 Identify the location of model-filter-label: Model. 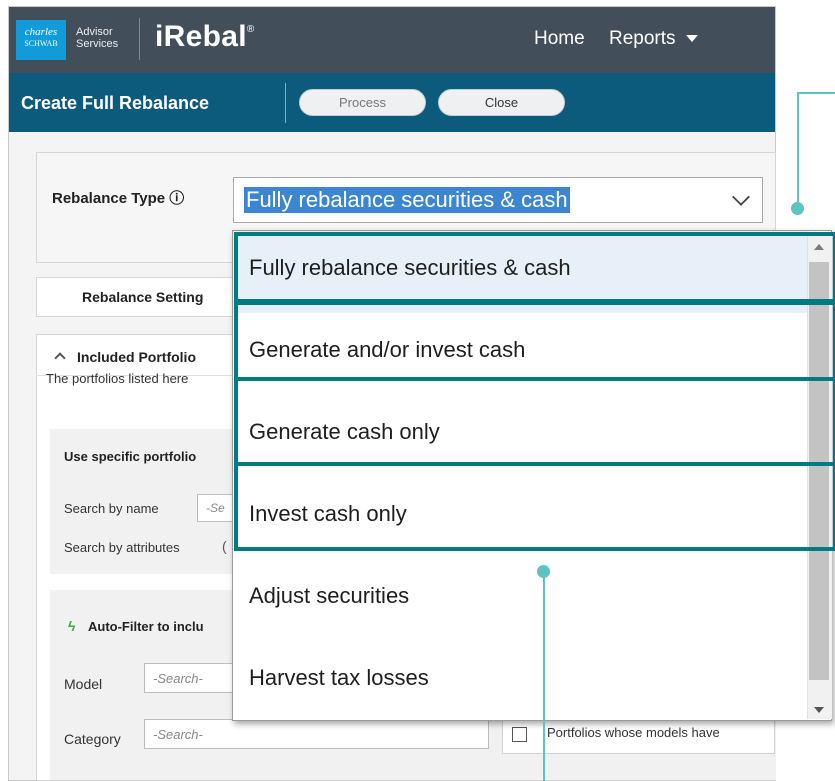
(83, 684).